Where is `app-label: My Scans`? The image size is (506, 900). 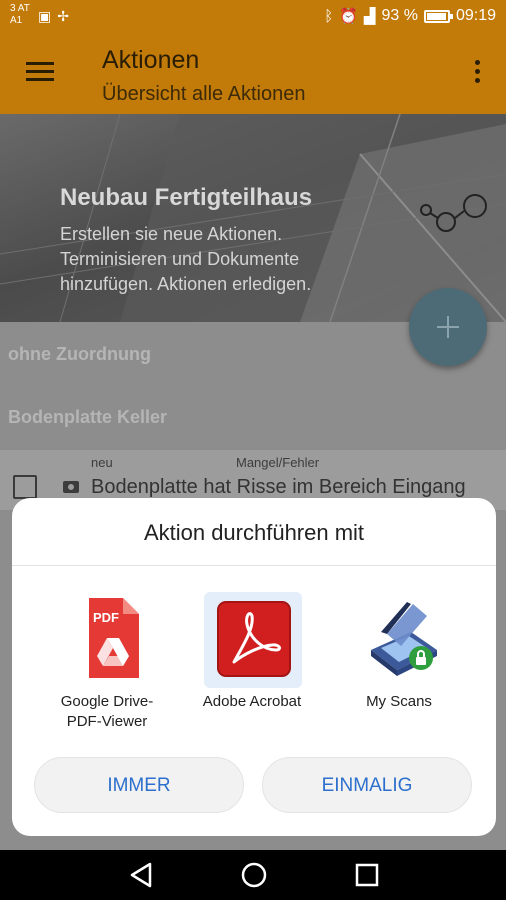 app-label: My Scans is located at coordinates (399, 701).